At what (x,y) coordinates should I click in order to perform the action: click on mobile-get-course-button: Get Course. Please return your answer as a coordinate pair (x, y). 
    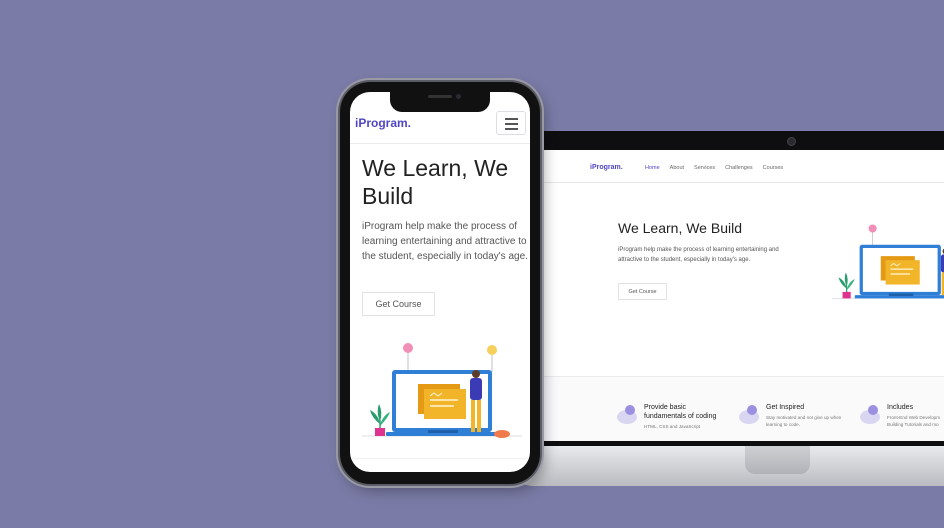
    Looking at the image, I should click on (398, 304).